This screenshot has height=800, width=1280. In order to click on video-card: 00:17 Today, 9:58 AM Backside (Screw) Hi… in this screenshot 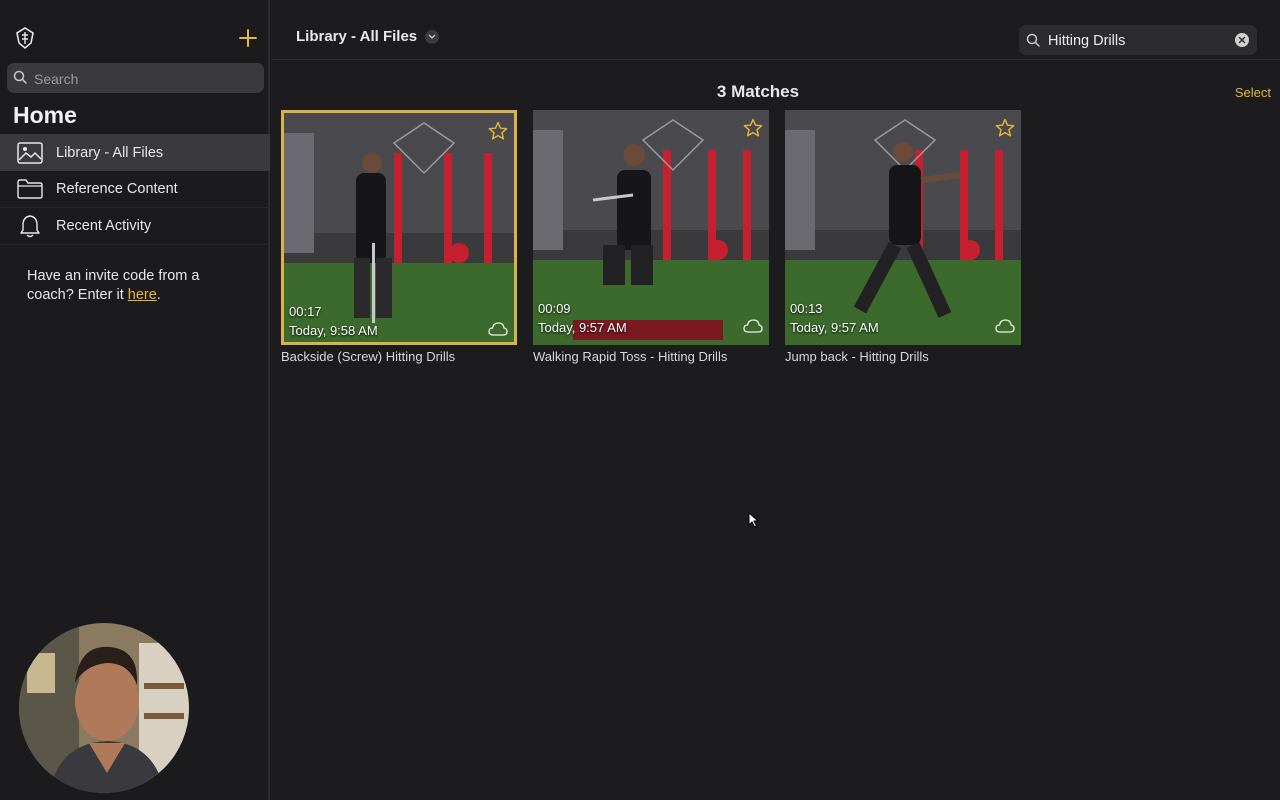, I will do `click(399, 237)`.